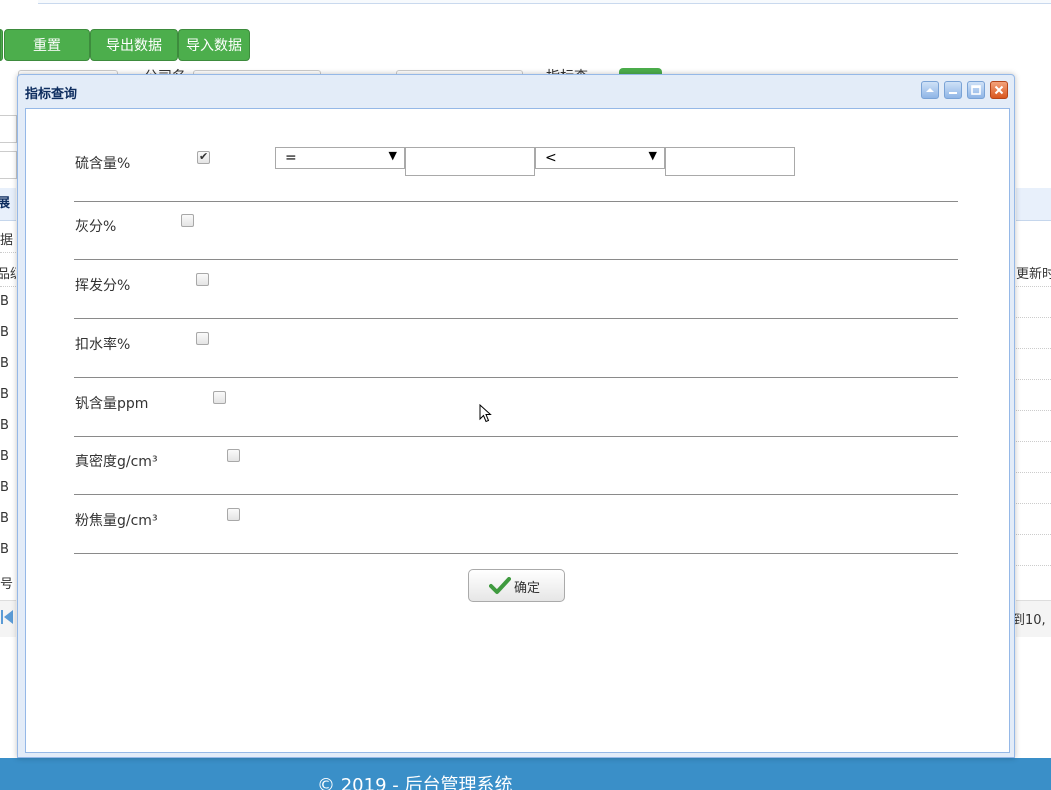 The width and height of the screenshot is (1051, 790). What do you see at coordinates (551, 158) in the screenshot?
I see `sulfur-operator-2-value: <` at bounding box center [551, 158].